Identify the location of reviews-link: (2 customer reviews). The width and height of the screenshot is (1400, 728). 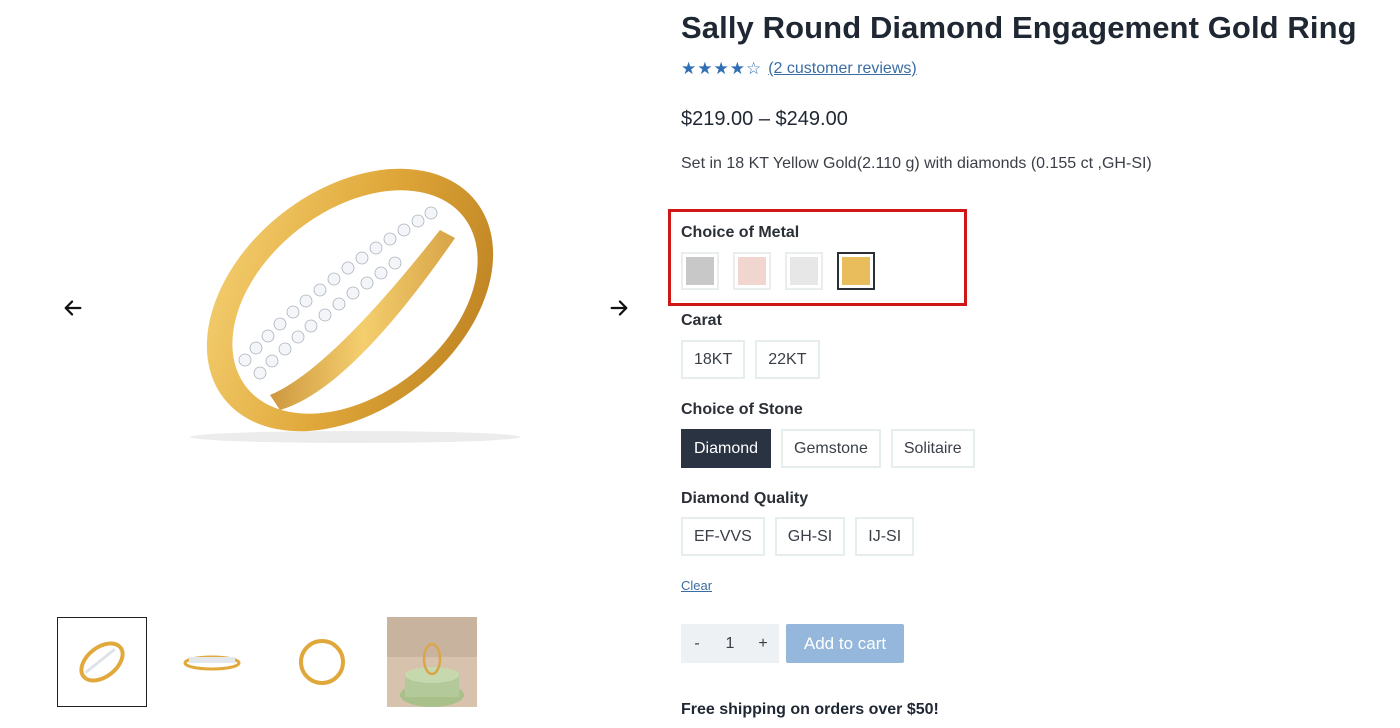
(842, 69).